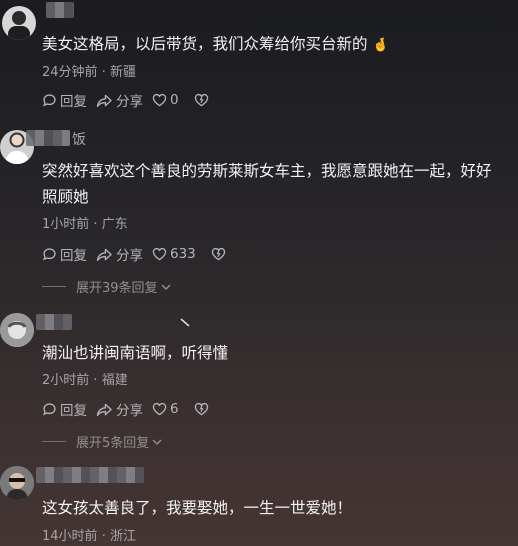 Image resolution: width=518 pixels, height=546 pixels. What do you see at coordinates (114, 224) in the screenshot?
I see `location: 广东` at bounding box center [114, 224].